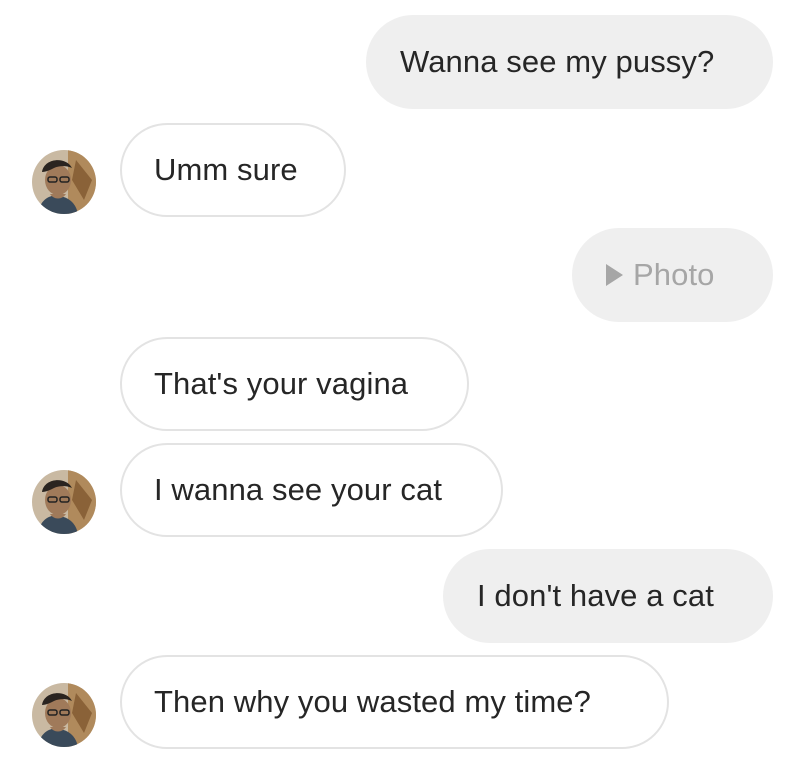 Image resolution: width=799 pixels, height=768 pixels. Describe the element at coordinates (298, 489) in the screenshot. I see `message-text: I wanna see your cat` at that location.